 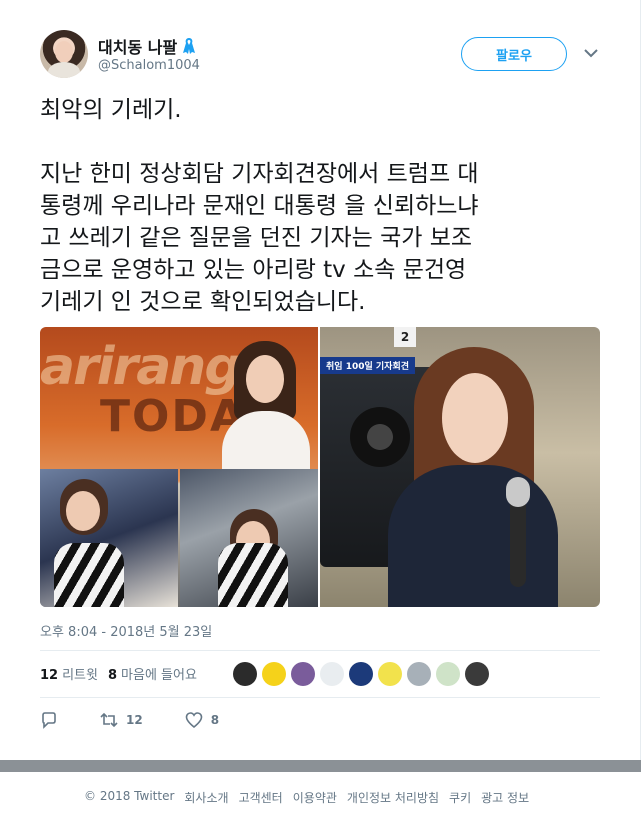 I want to click on tweet-actions: 12 8, so click(x=150, y=720).